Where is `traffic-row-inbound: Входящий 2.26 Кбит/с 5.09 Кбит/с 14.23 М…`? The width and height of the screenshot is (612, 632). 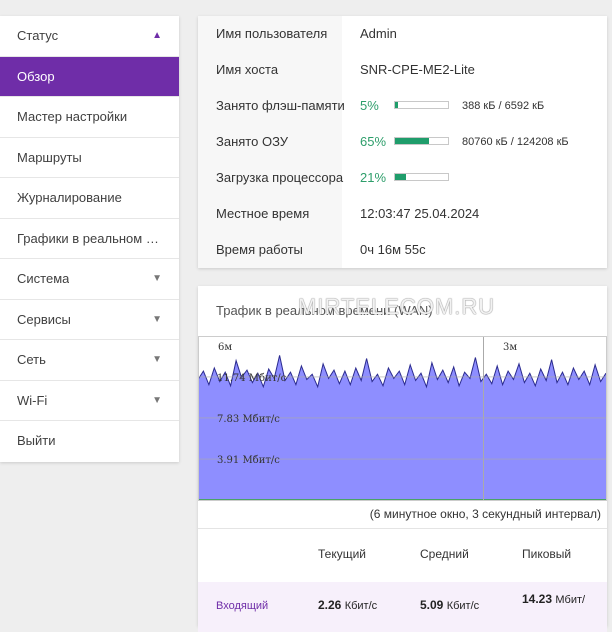 traffic-row-inbound: Входящий 2.26 Кбит/с 5.09 Кбит/с 14.23 М… is located at coordinates (402, 607).